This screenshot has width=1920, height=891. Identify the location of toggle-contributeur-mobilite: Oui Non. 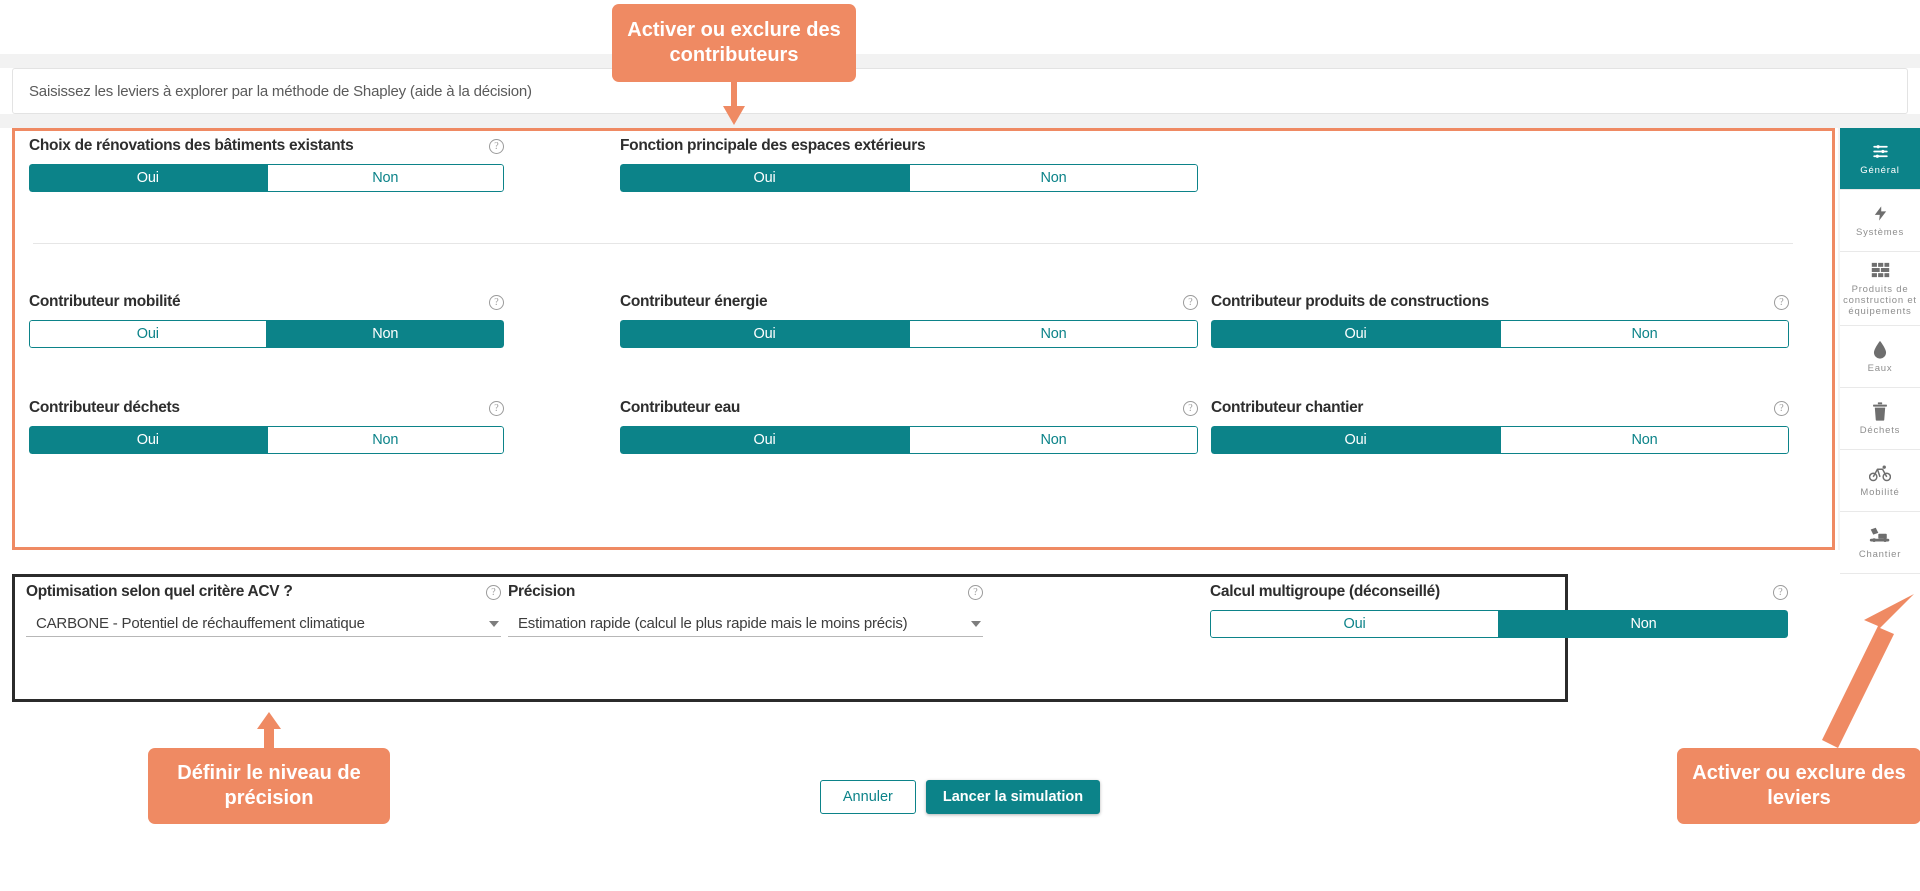
(266, 334).